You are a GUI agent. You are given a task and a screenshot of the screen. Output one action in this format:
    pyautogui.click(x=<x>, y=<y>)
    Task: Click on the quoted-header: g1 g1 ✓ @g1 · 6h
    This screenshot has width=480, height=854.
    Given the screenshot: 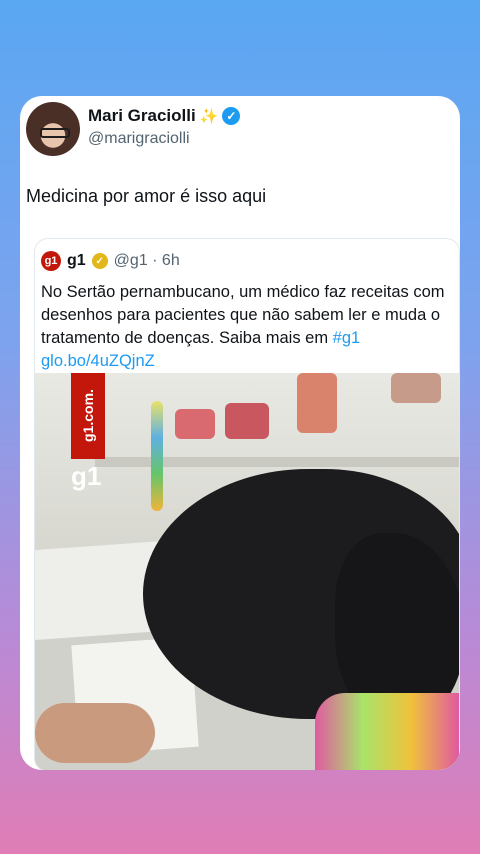 What is the action you would take?
    pyautogui.click(x=110, y=261)
    